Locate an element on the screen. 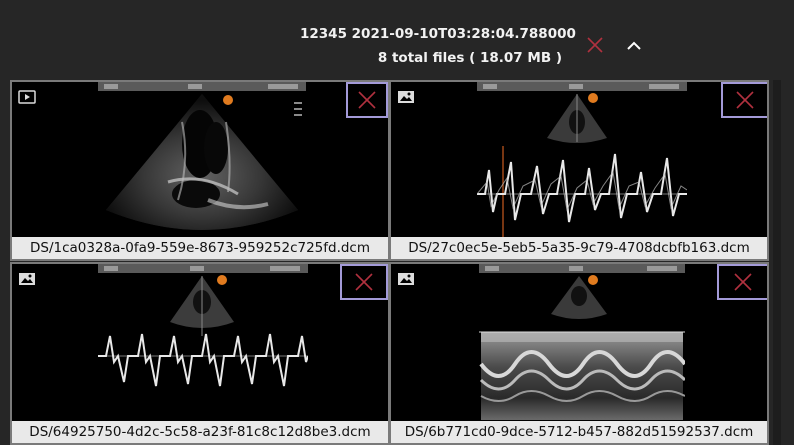 This screenshot has height=445, width=794. scrollbar is located at coordinates (777, 262).